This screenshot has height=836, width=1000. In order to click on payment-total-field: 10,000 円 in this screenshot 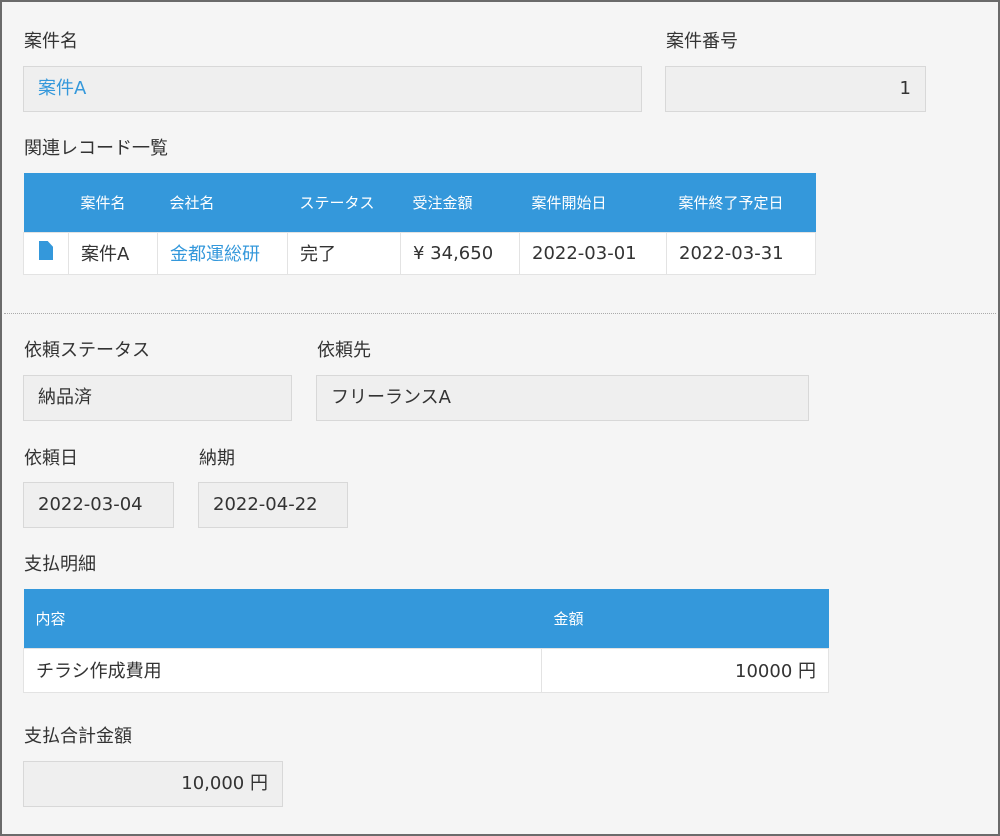, I will do `click(153, 784)`.